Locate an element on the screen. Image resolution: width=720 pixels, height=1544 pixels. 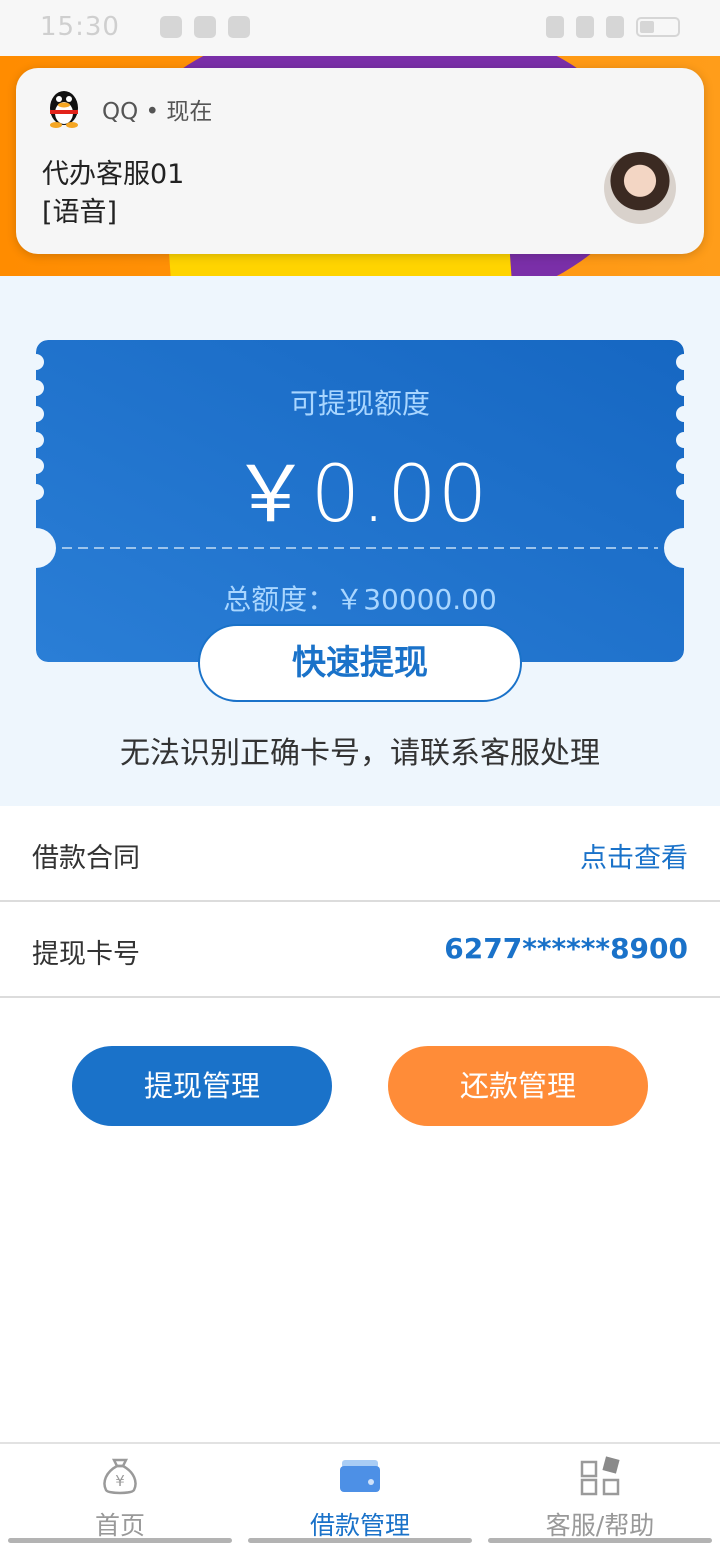
view-contract-link: 点击查看 is located at coordinates (634, 855).